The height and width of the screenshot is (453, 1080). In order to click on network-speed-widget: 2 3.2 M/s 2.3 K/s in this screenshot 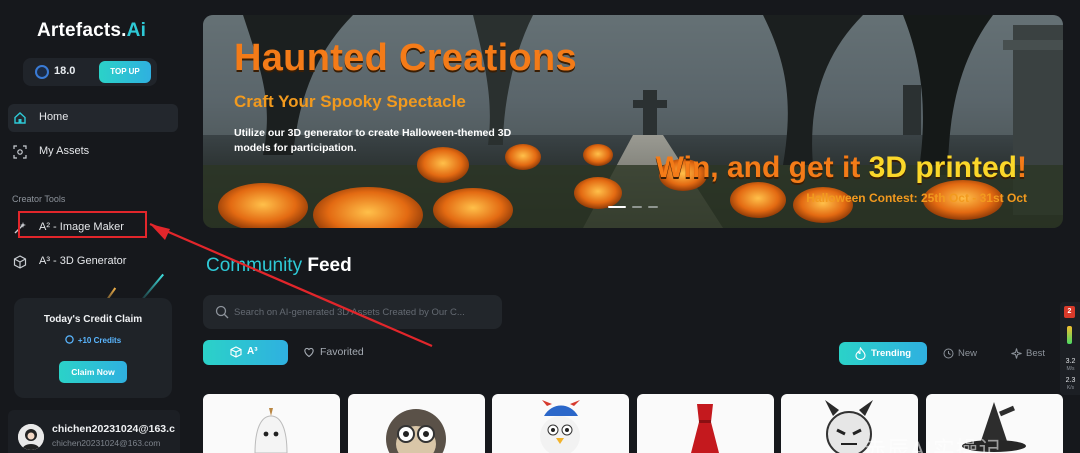, I will do `click(1070, 348)`.